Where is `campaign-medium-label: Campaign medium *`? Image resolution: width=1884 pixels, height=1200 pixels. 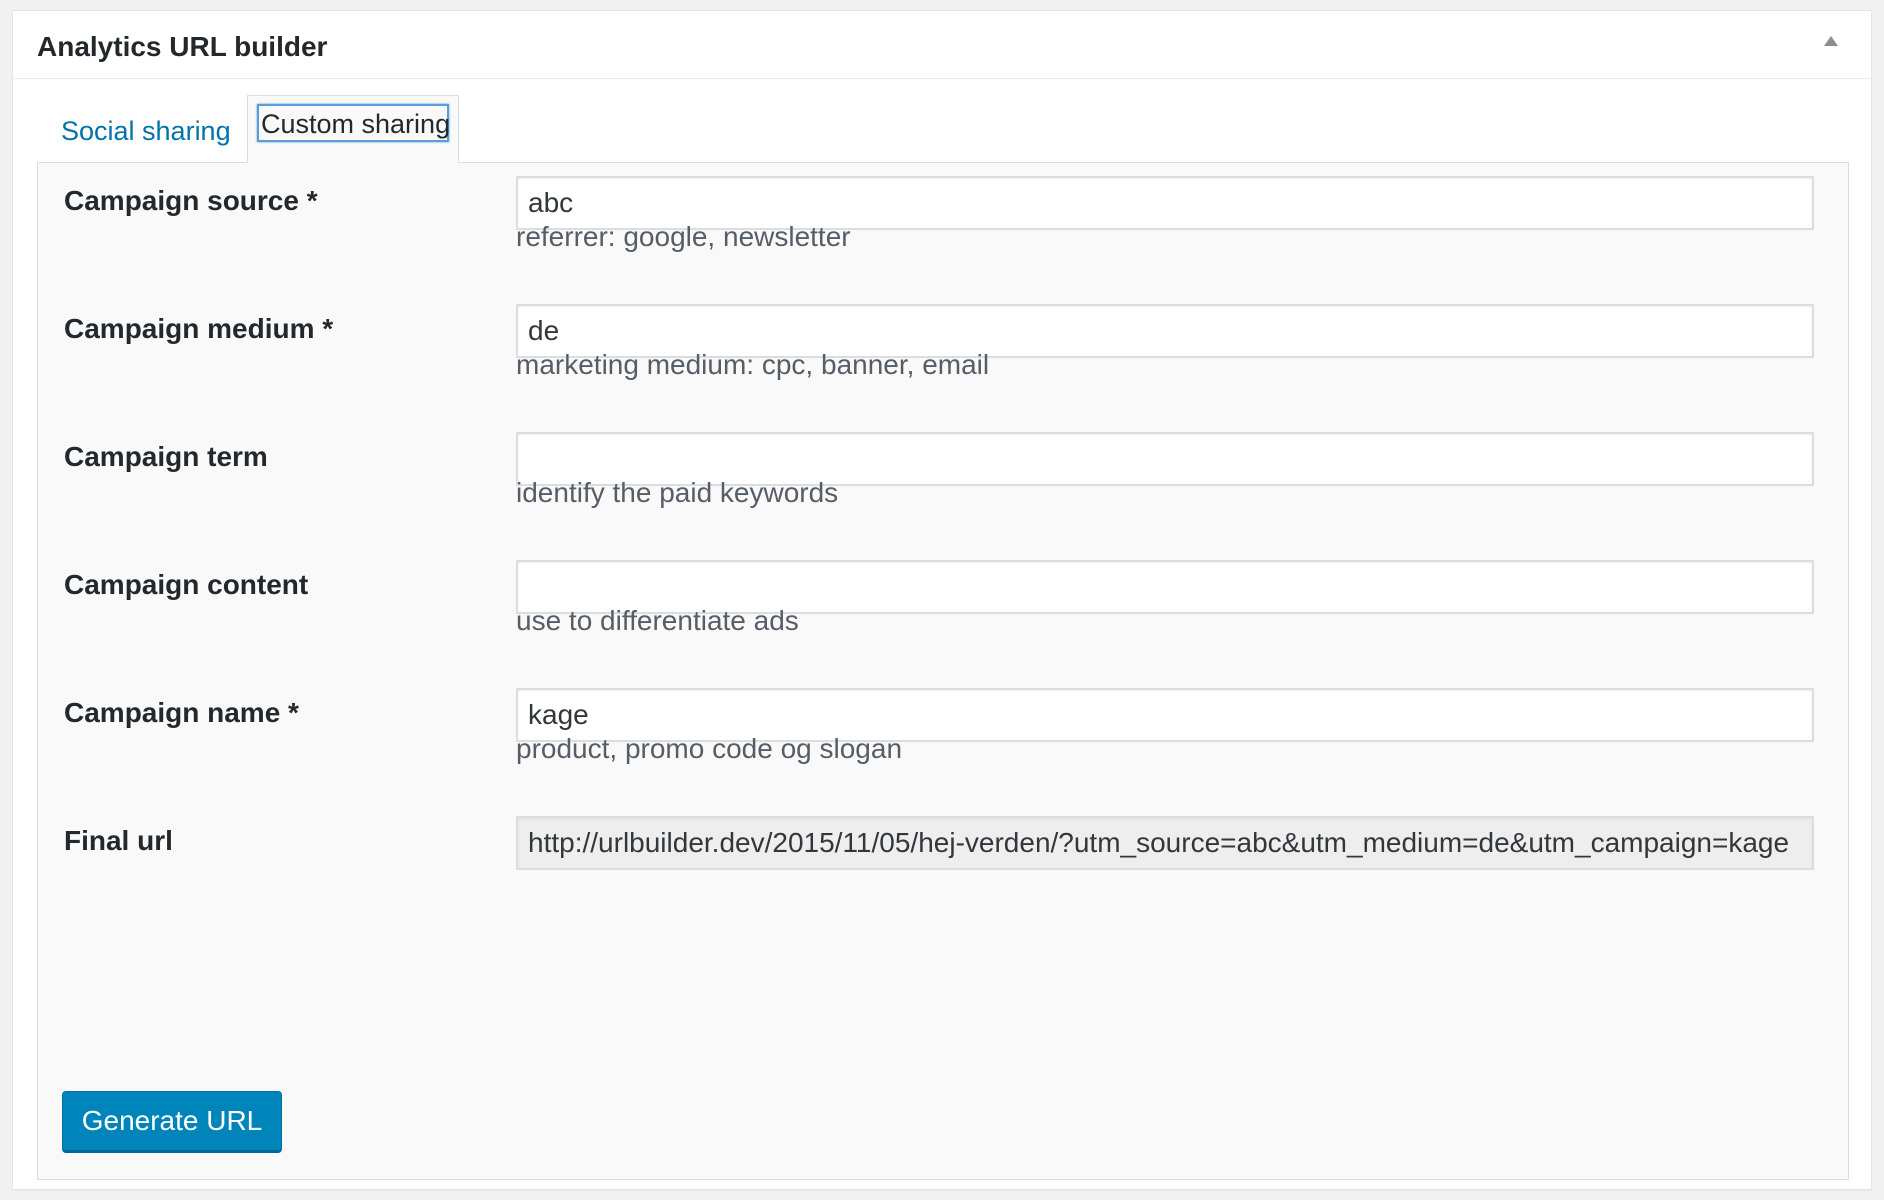
campaign-medium-label: Campaign medium * is located at coordinates (199, 328).